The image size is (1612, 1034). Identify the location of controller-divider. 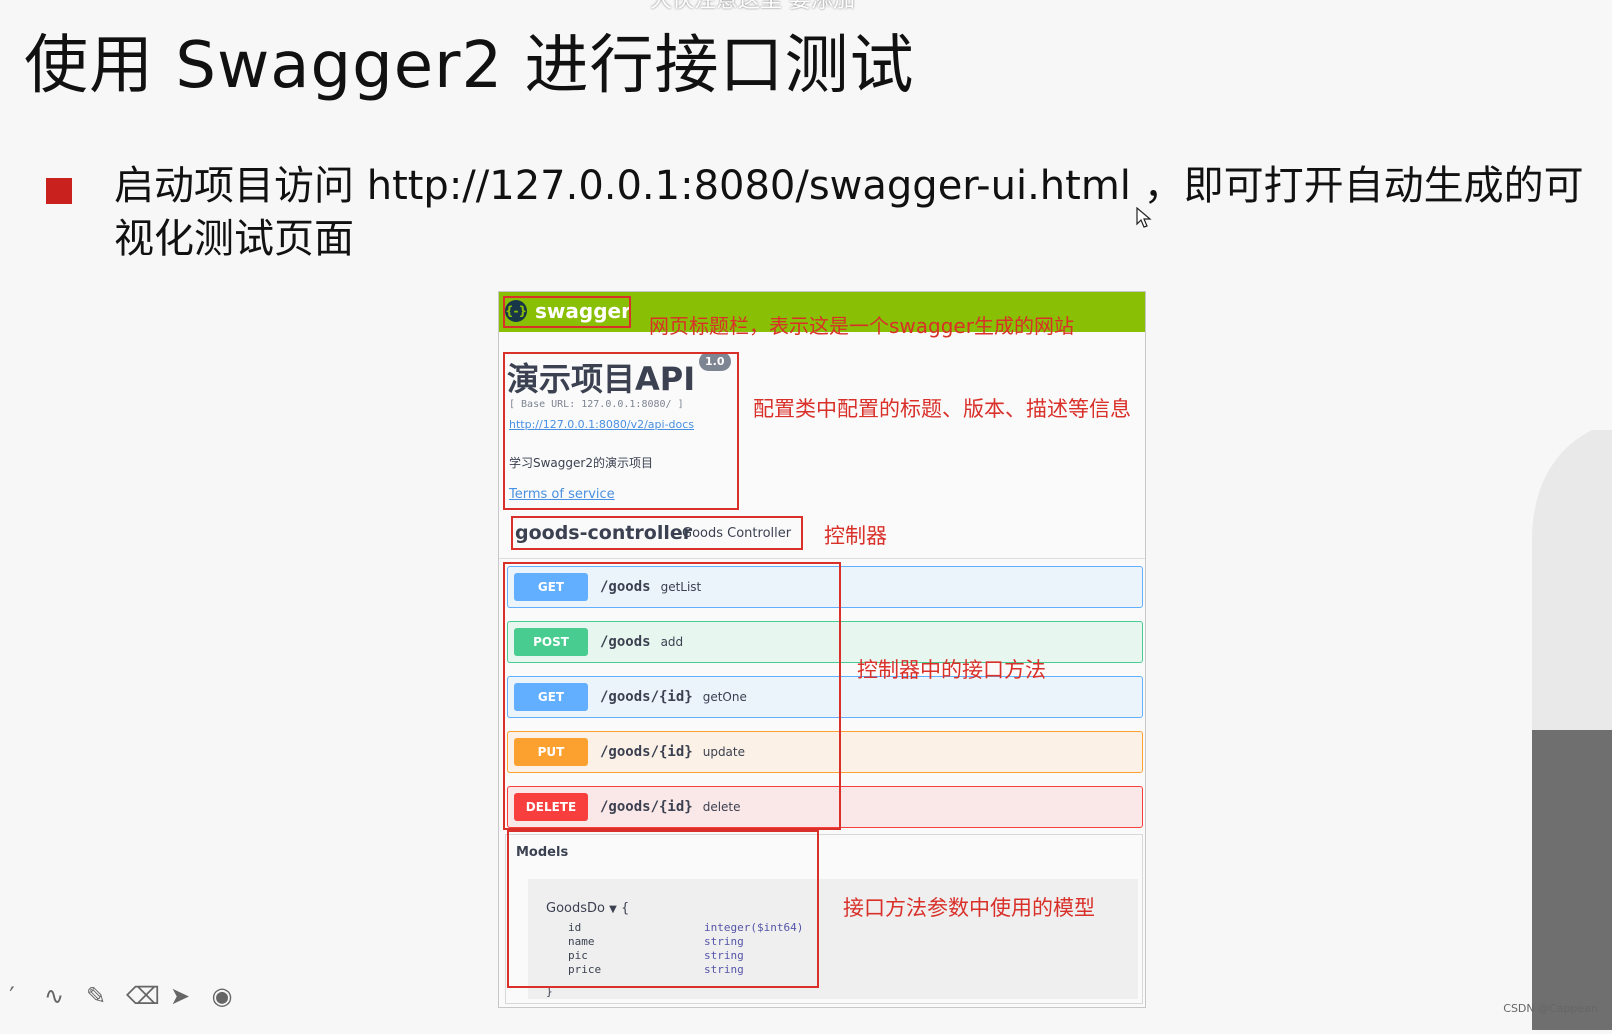
(822, 558).